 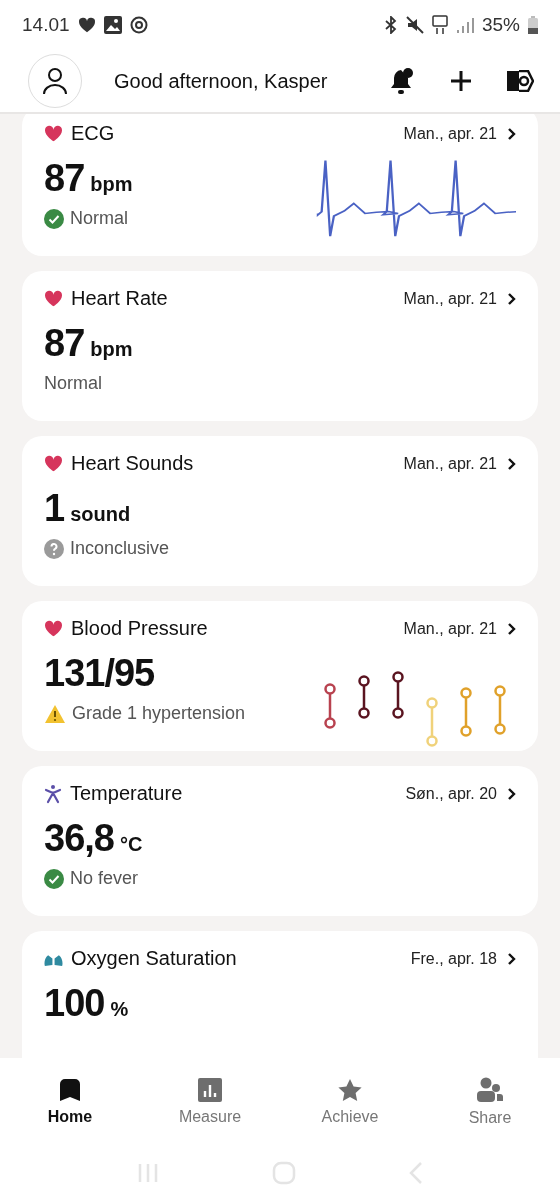 I want to click on measurement-unit: %, so click(x=119, y=1009).